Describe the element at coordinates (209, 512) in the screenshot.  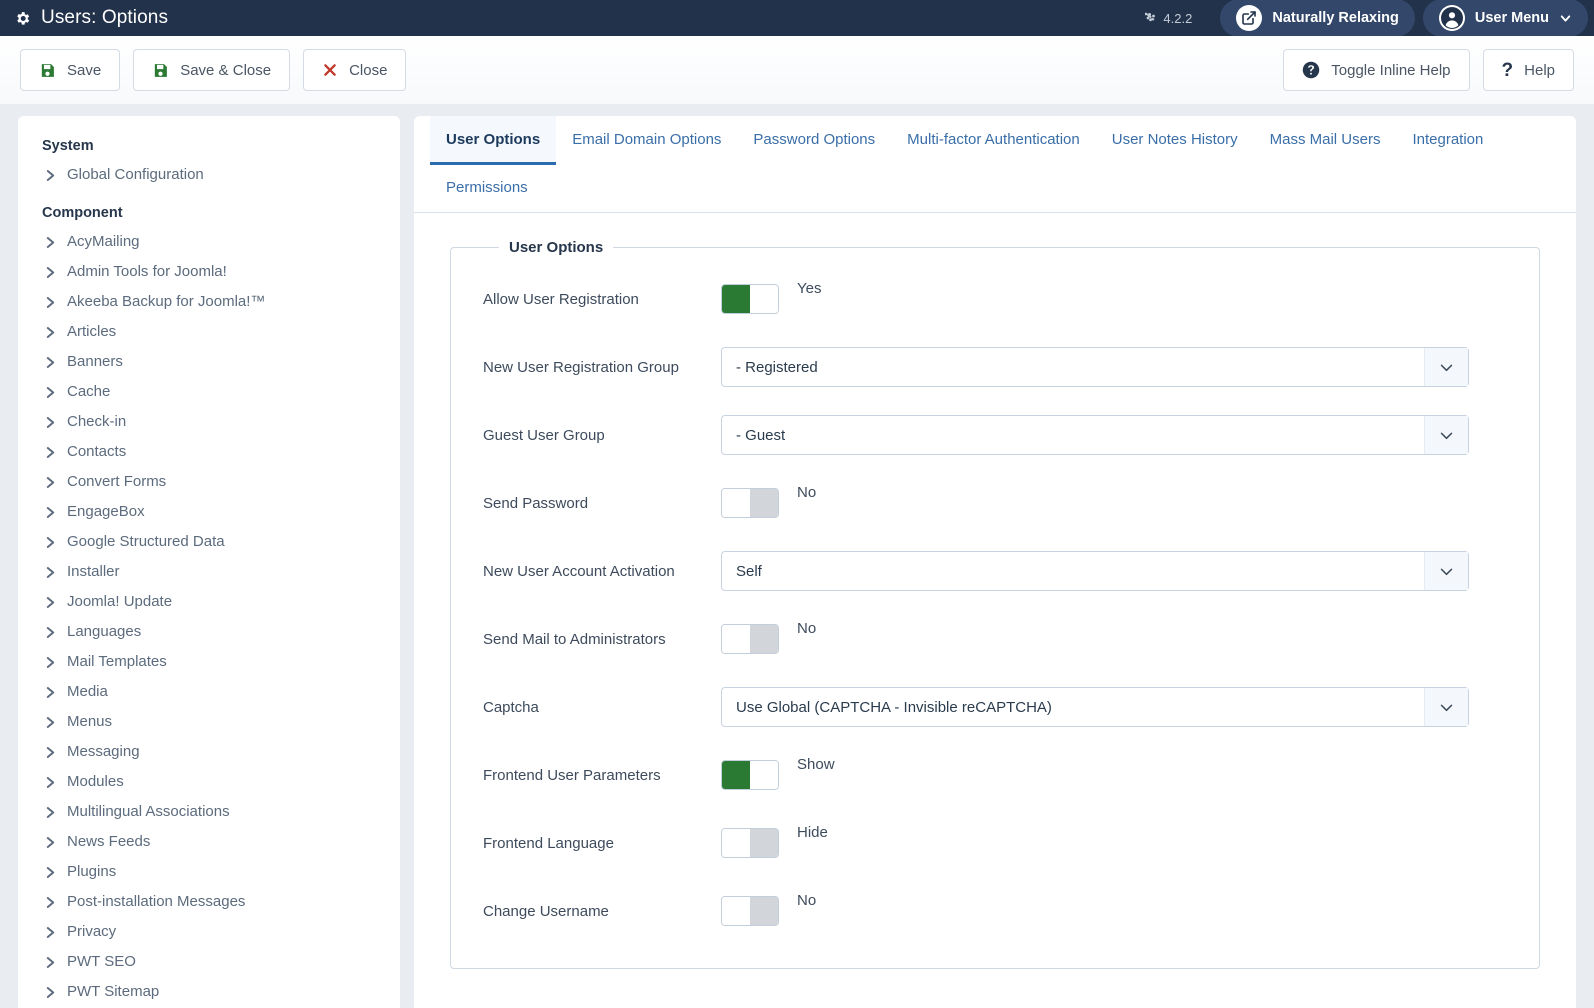
I see `sidebar-item-engagebox: EngageBox` at that location.